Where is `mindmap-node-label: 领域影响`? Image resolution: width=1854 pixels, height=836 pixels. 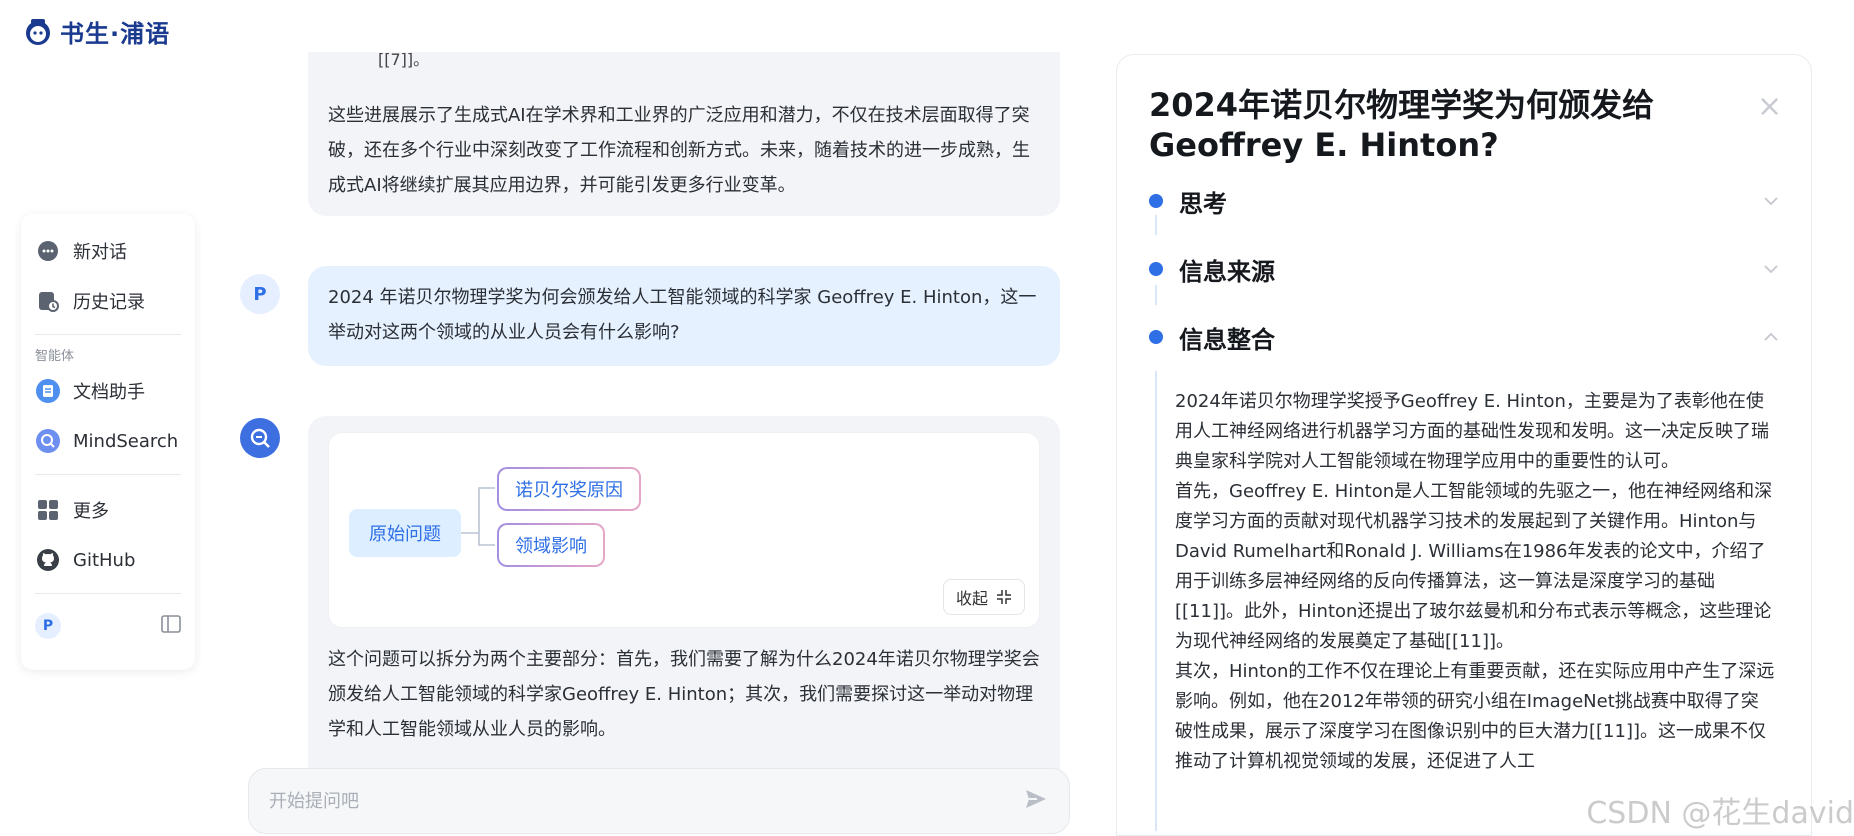 mindmap-node-label: 领域影响 is located at coordinates (551, 545).